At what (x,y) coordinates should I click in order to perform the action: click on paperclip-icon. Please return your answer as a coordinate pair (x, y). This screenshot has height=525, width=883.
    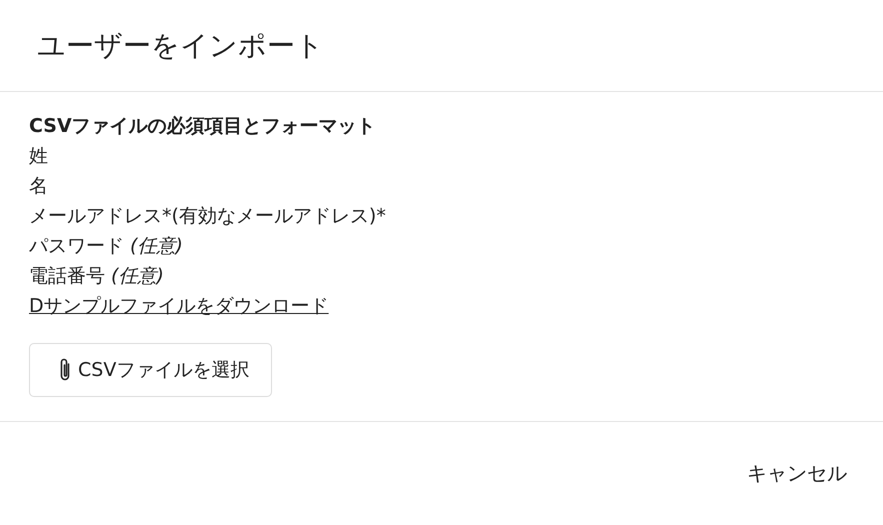
    Looking at the image, I should click on (65, 370).